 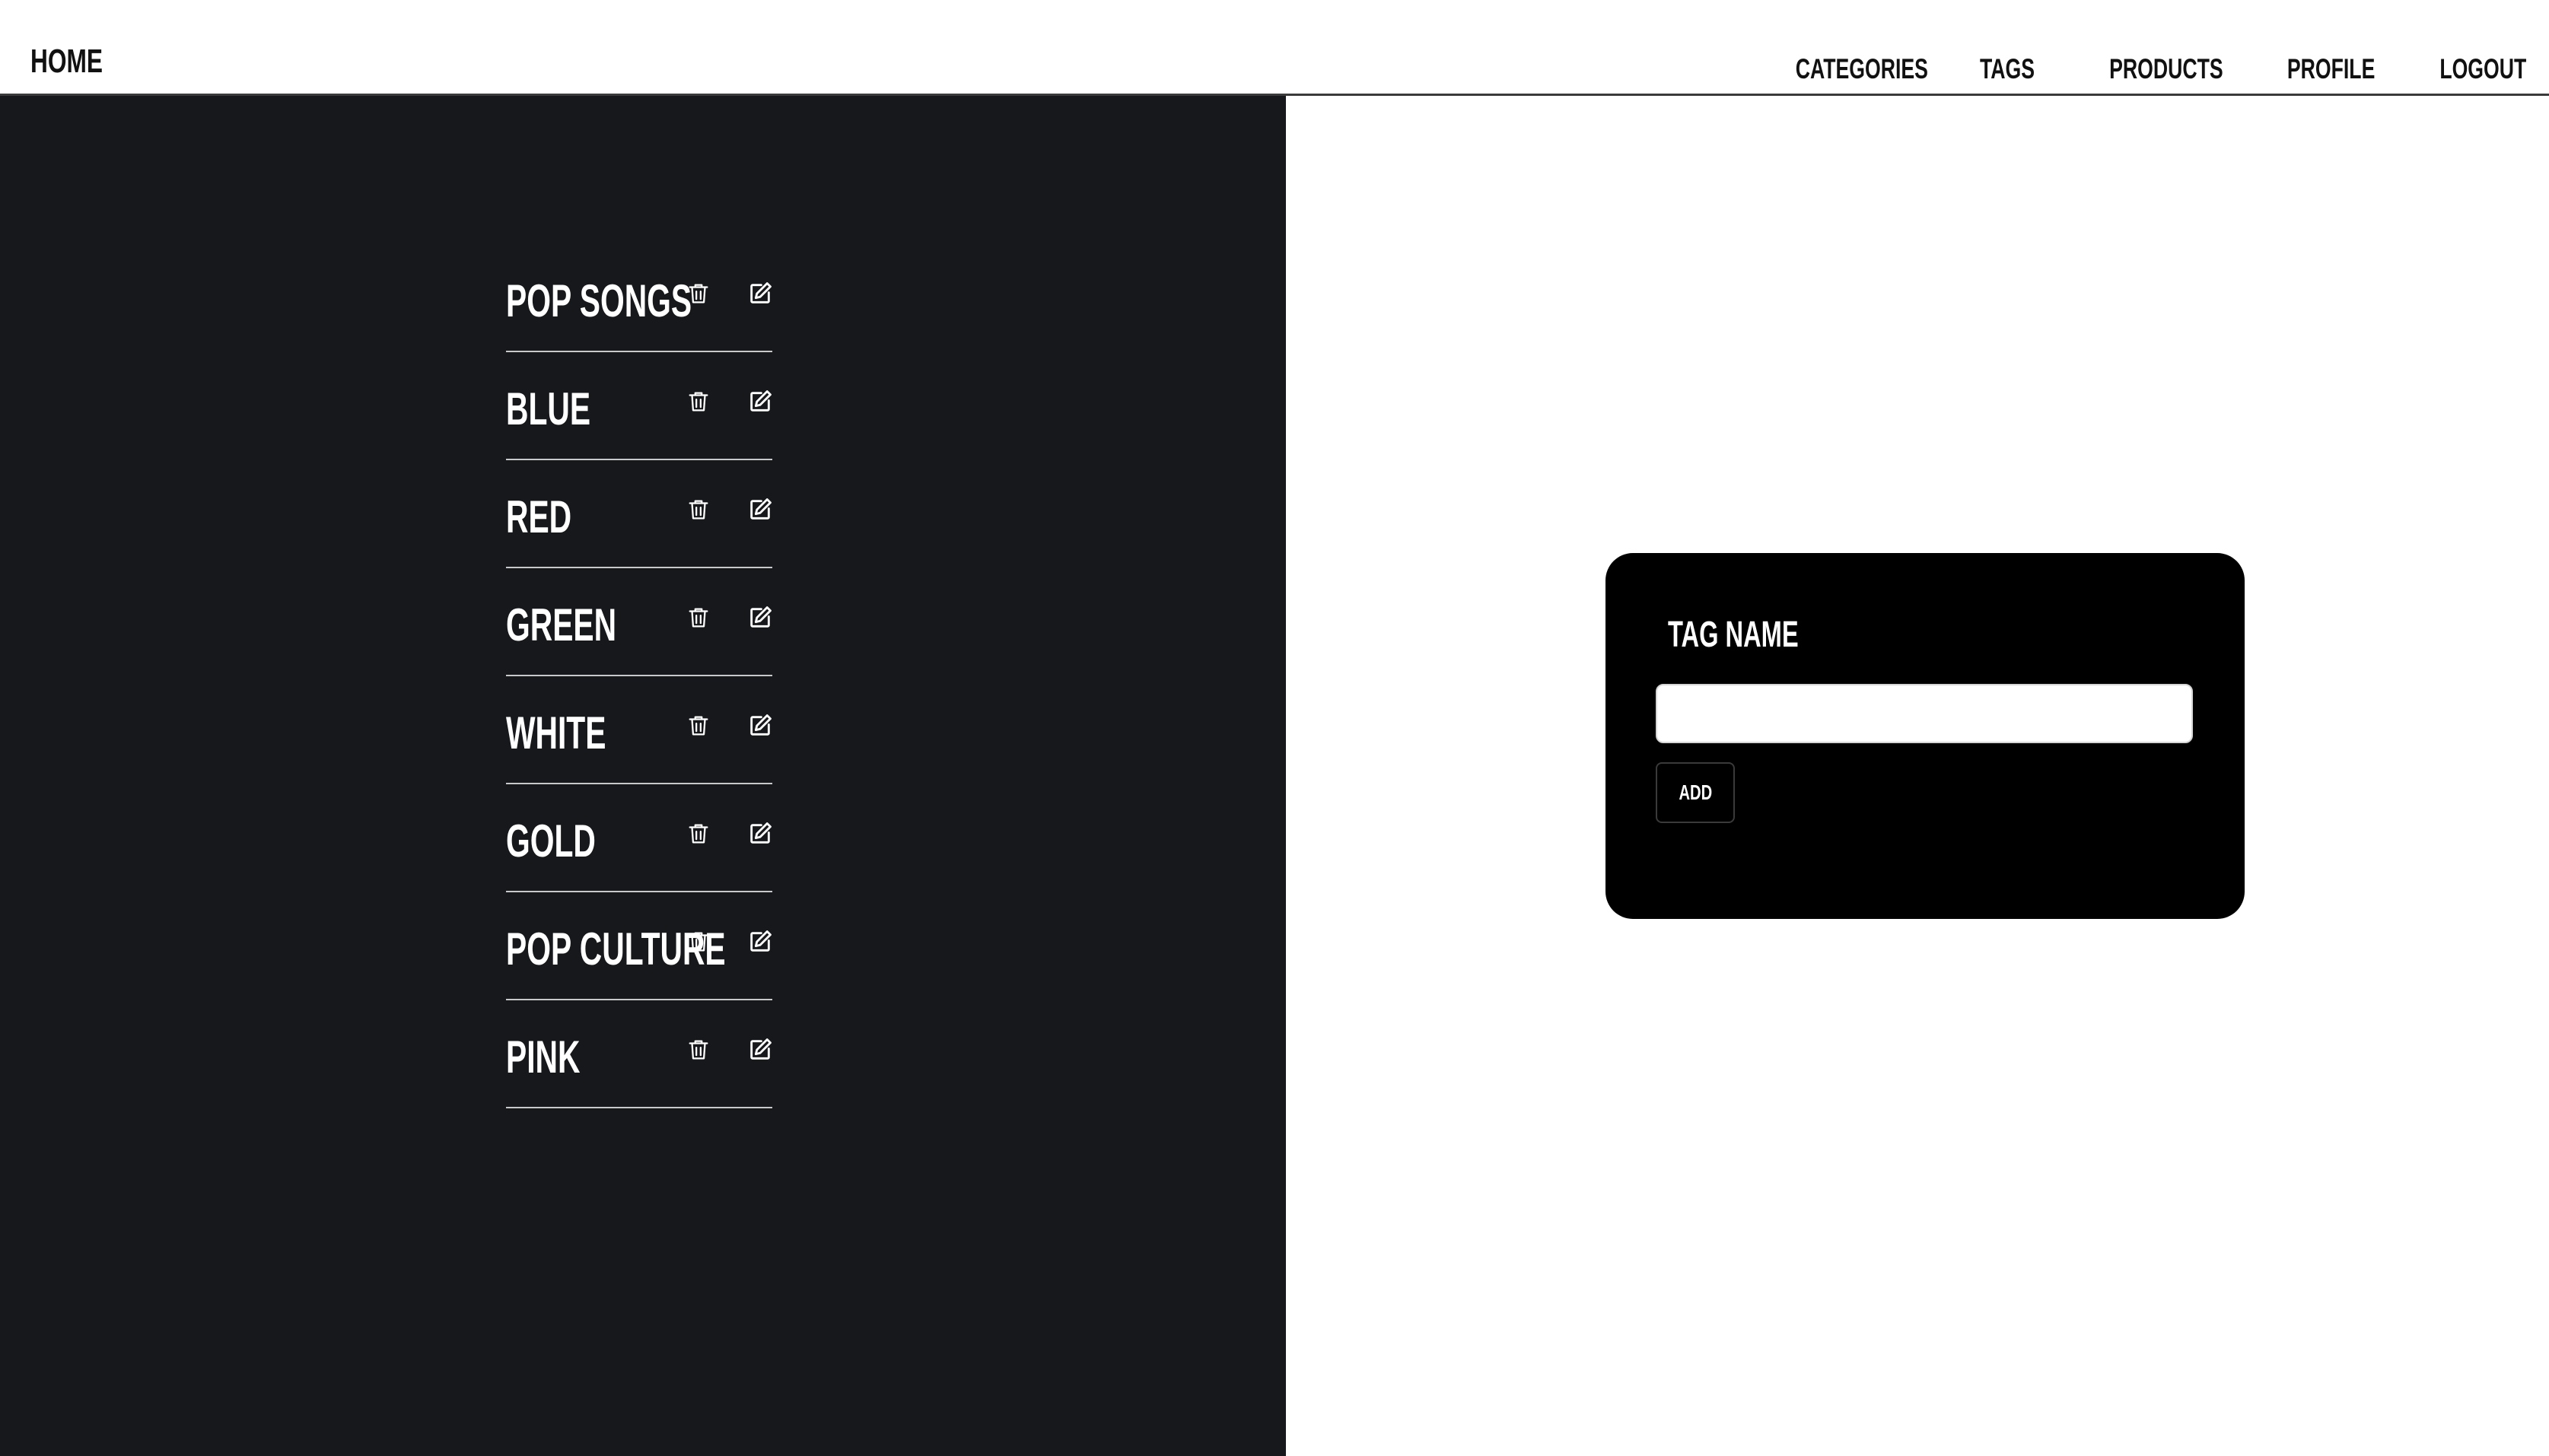 What do you see at coordinates (639, 514) in the screenshot?
I see `tag-row: RED` at bounding box center [639, 514].